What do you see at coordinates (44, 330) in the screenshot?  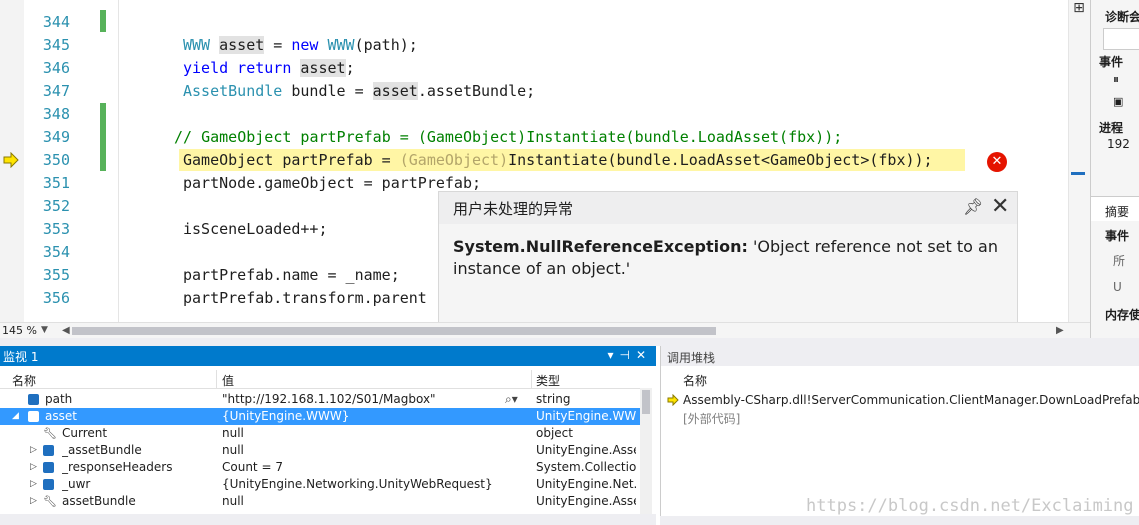 I see `chevron-down-icon: ▼` at bounding box center [44, 330].